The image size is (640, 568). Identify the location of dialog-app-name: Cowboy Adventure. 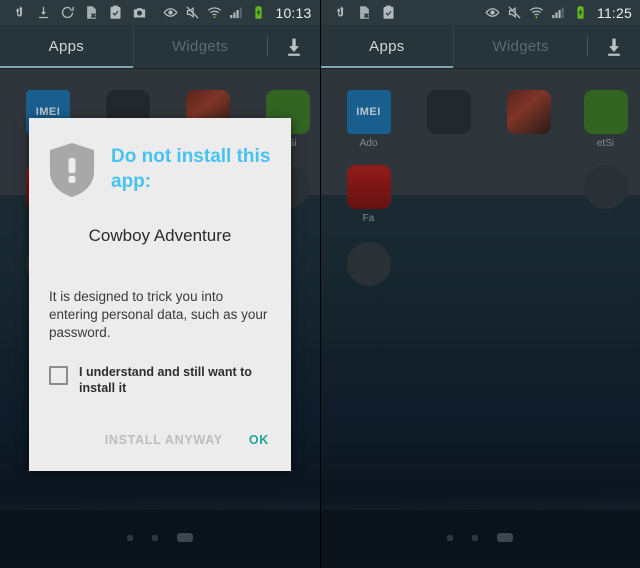
(160, 235).